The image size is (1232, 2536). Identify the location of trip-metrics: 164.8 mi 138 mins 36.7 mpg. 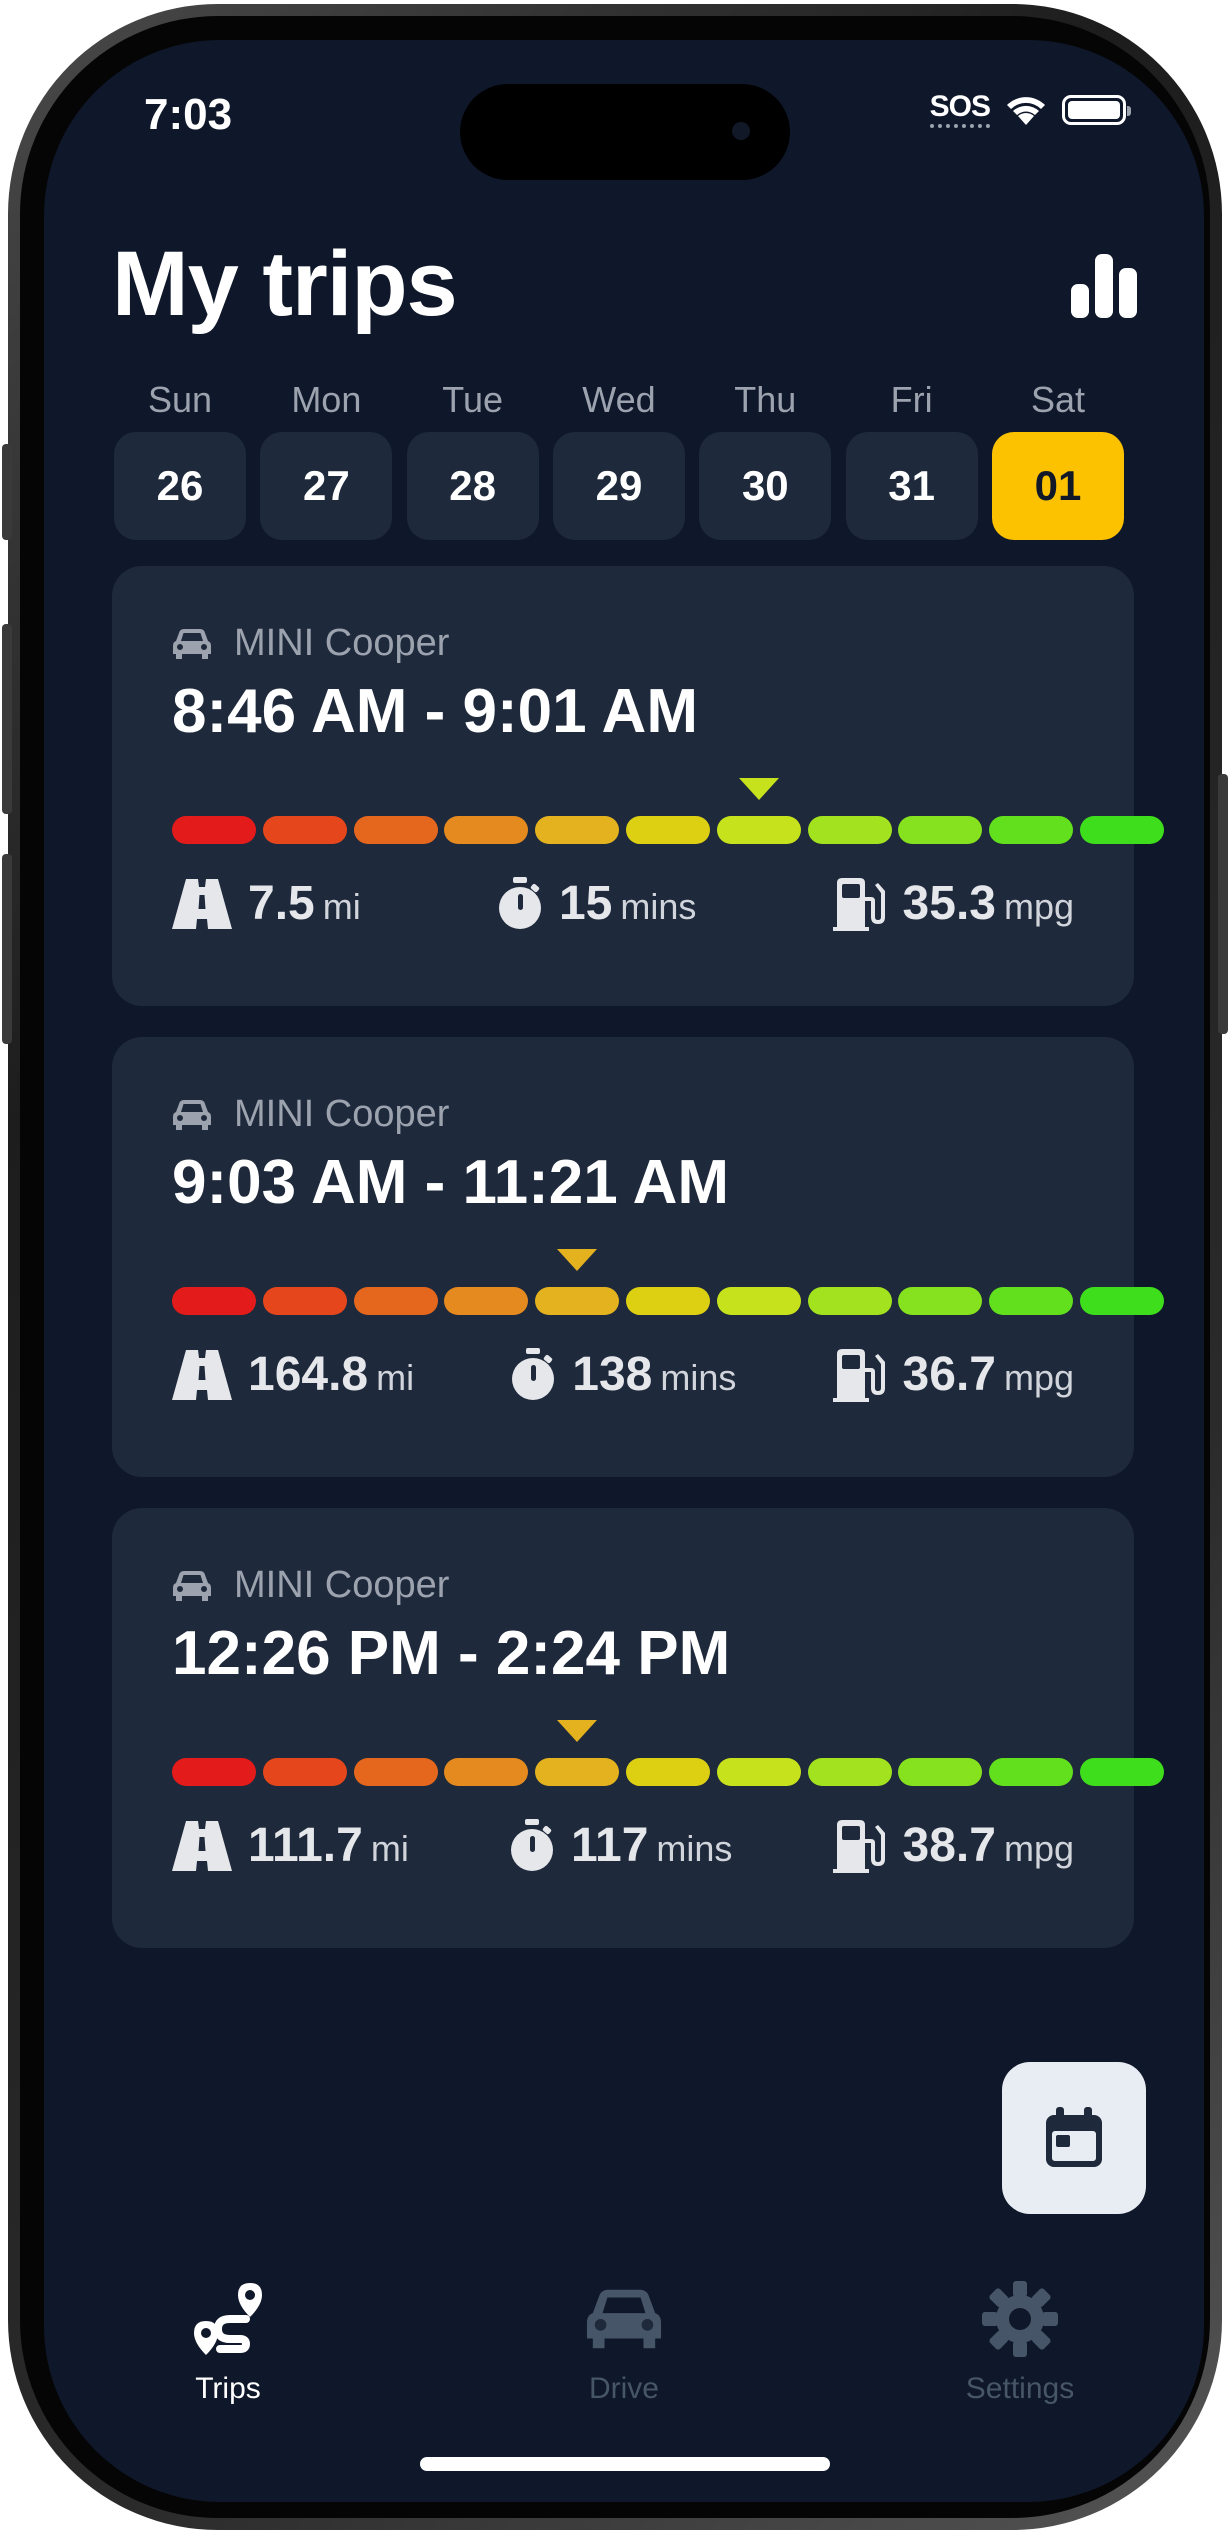
(623, 1374).